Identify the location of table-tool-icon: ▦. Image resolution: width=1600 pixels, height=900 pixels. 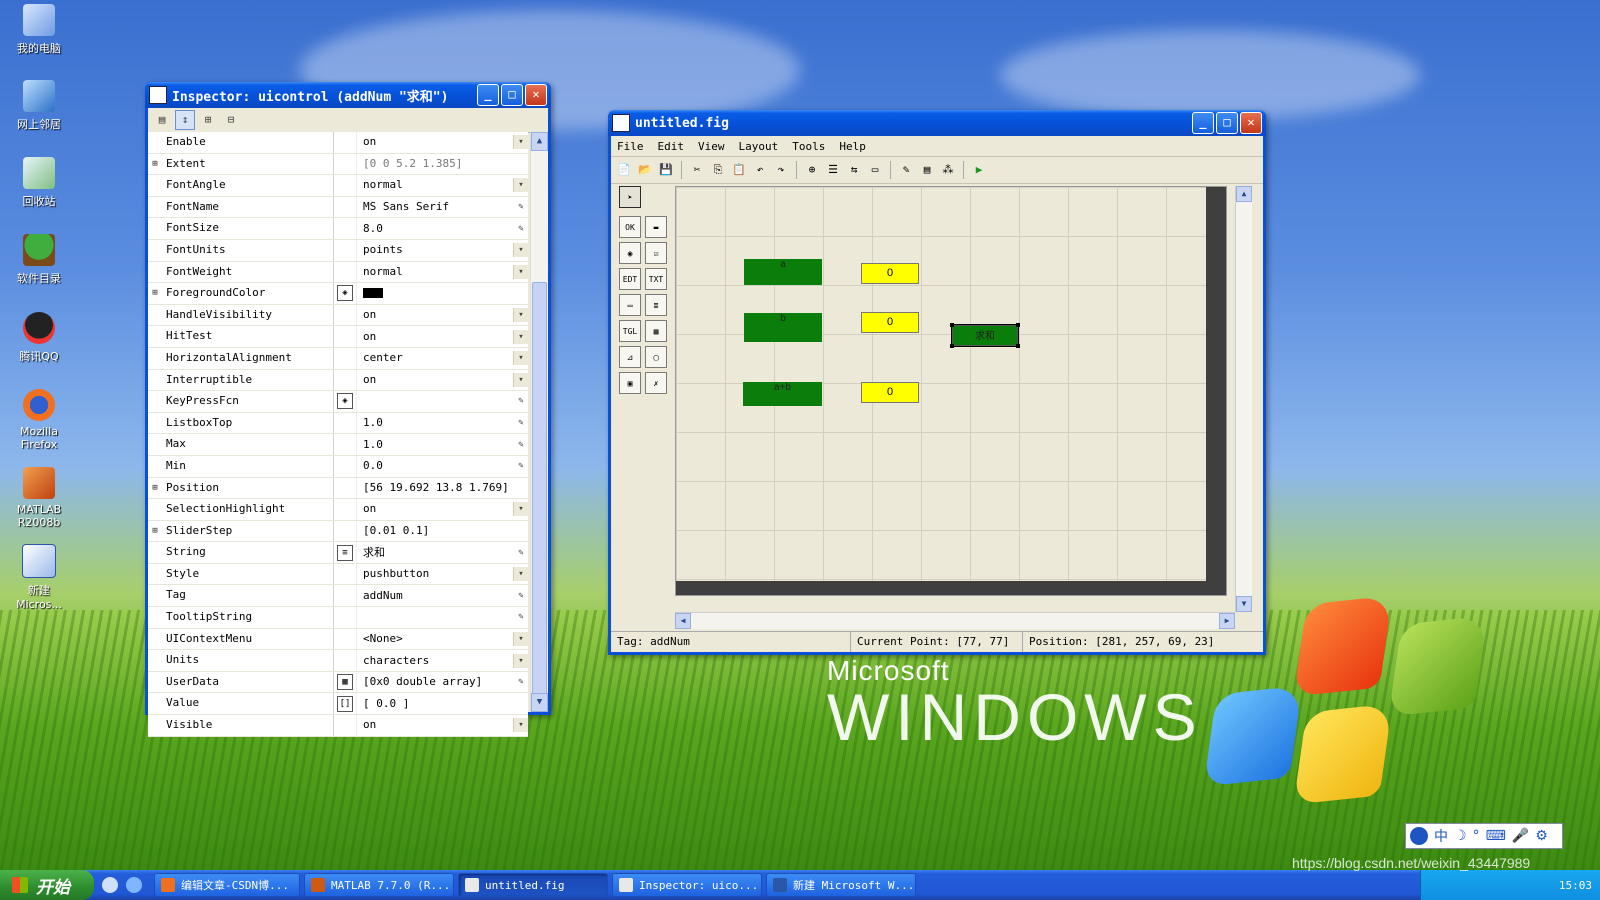
(656, 331).